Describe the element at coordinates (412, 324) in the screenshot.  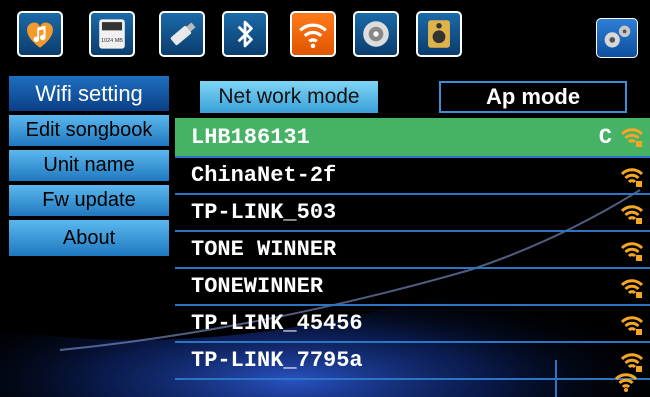
I see `network-row: TP-LINK_45456` at that location.